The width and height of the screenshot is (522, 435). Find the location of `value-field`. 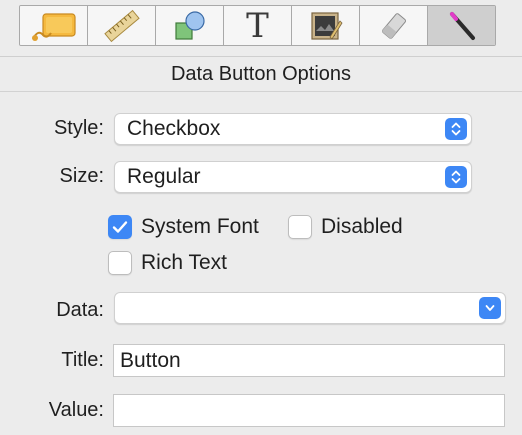

value-field is located at coordinates (309, 410).